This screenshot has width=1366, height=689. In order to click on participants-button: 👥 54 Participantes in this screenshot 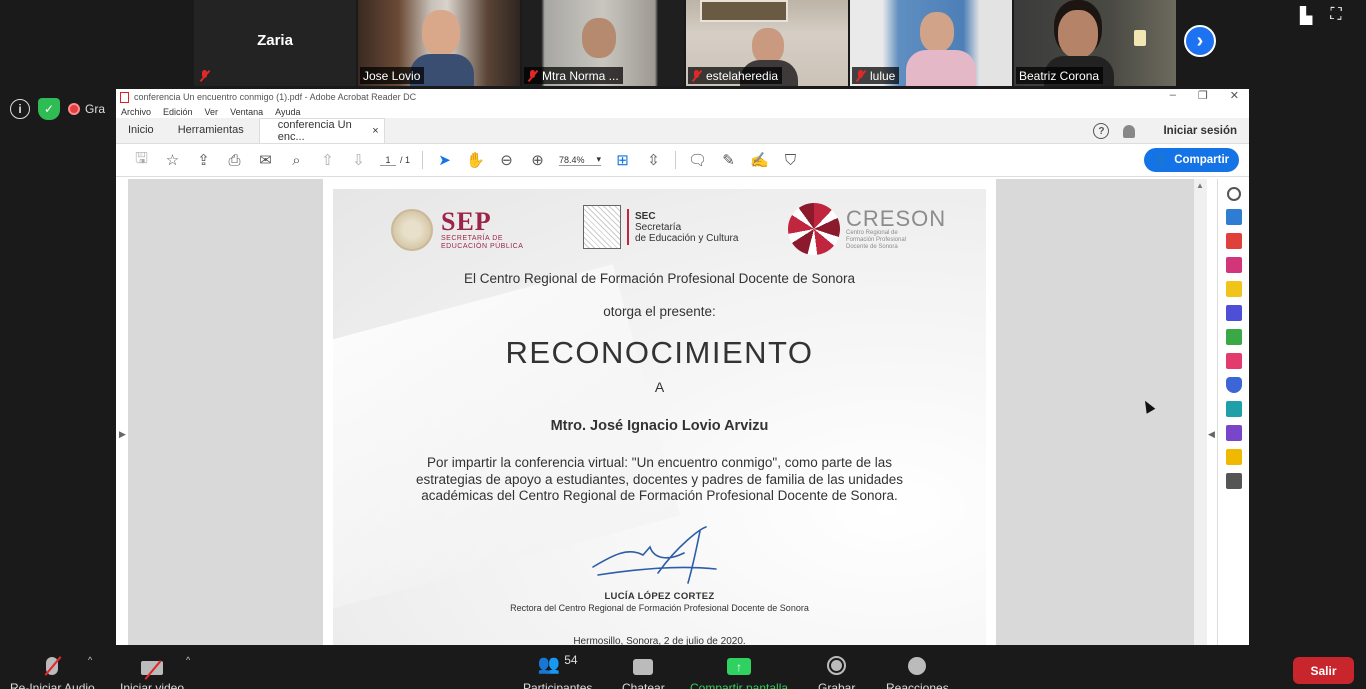, I will do `click(557, 670)`.